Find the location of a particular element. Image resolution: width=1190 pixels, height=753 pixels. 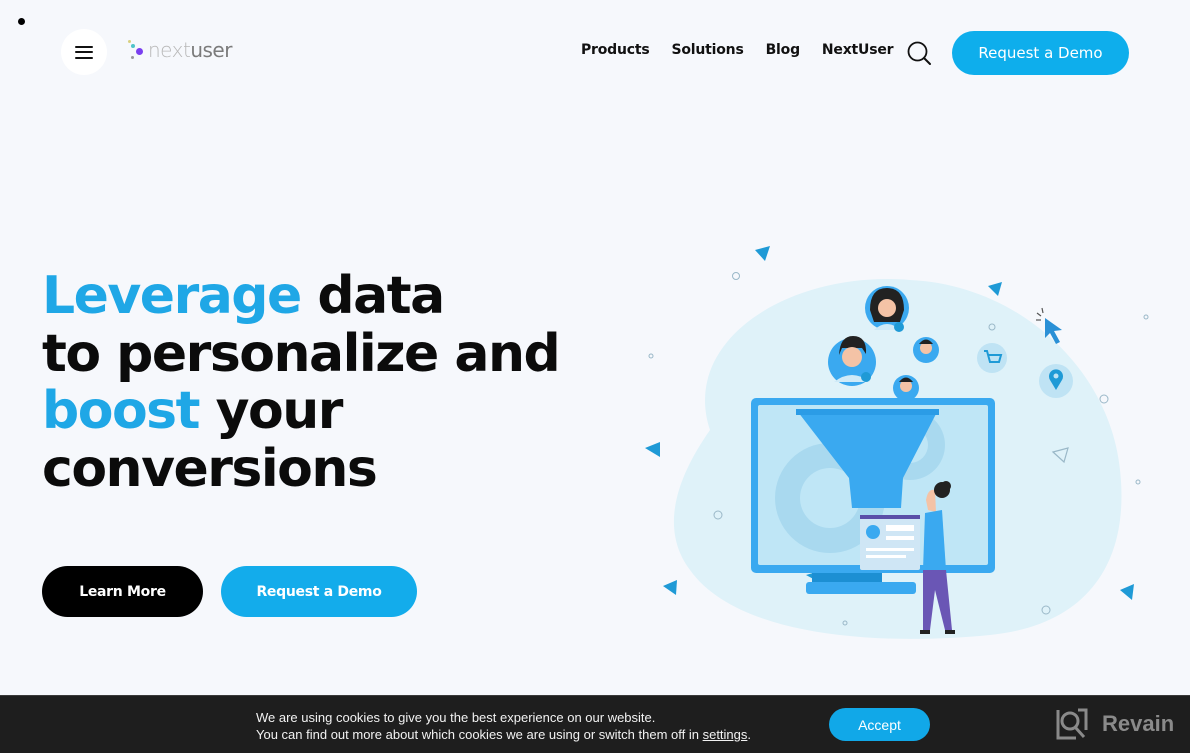

hero-title-line4: conversions is located at coordinates (210, 468).